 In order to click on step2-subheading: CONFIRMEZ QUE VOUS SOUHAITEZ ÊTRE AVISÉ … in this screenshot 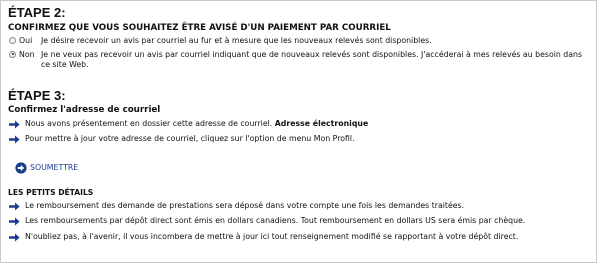, I will do `click(199, 28)`.